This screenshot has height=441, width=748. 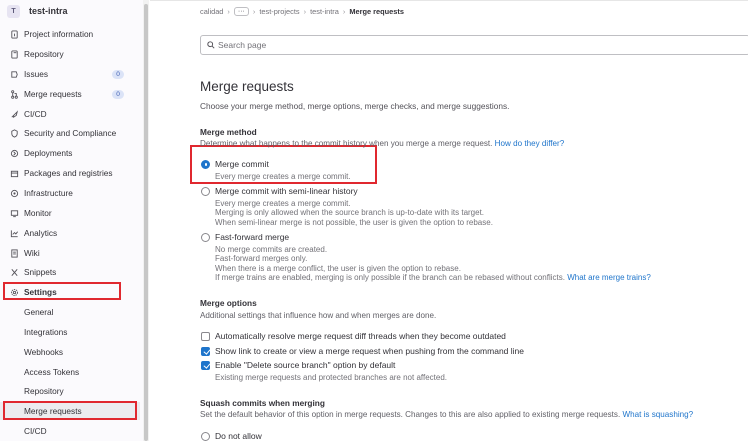 What do you see at coordinates (283, 203) in the screenshot?
I see `semi-linear-help-line: Every merge creates a merge commit.` at bounding box center [283, 203].